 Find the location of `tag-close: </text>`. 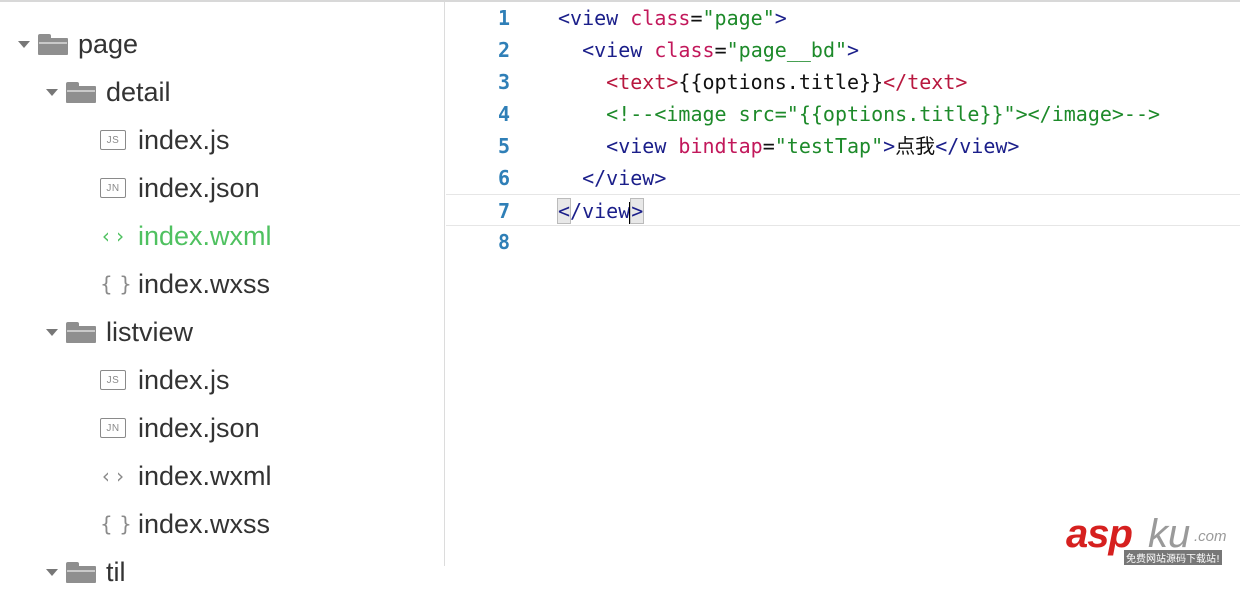

tag-close: </text> is located at coordinates (925, 82).